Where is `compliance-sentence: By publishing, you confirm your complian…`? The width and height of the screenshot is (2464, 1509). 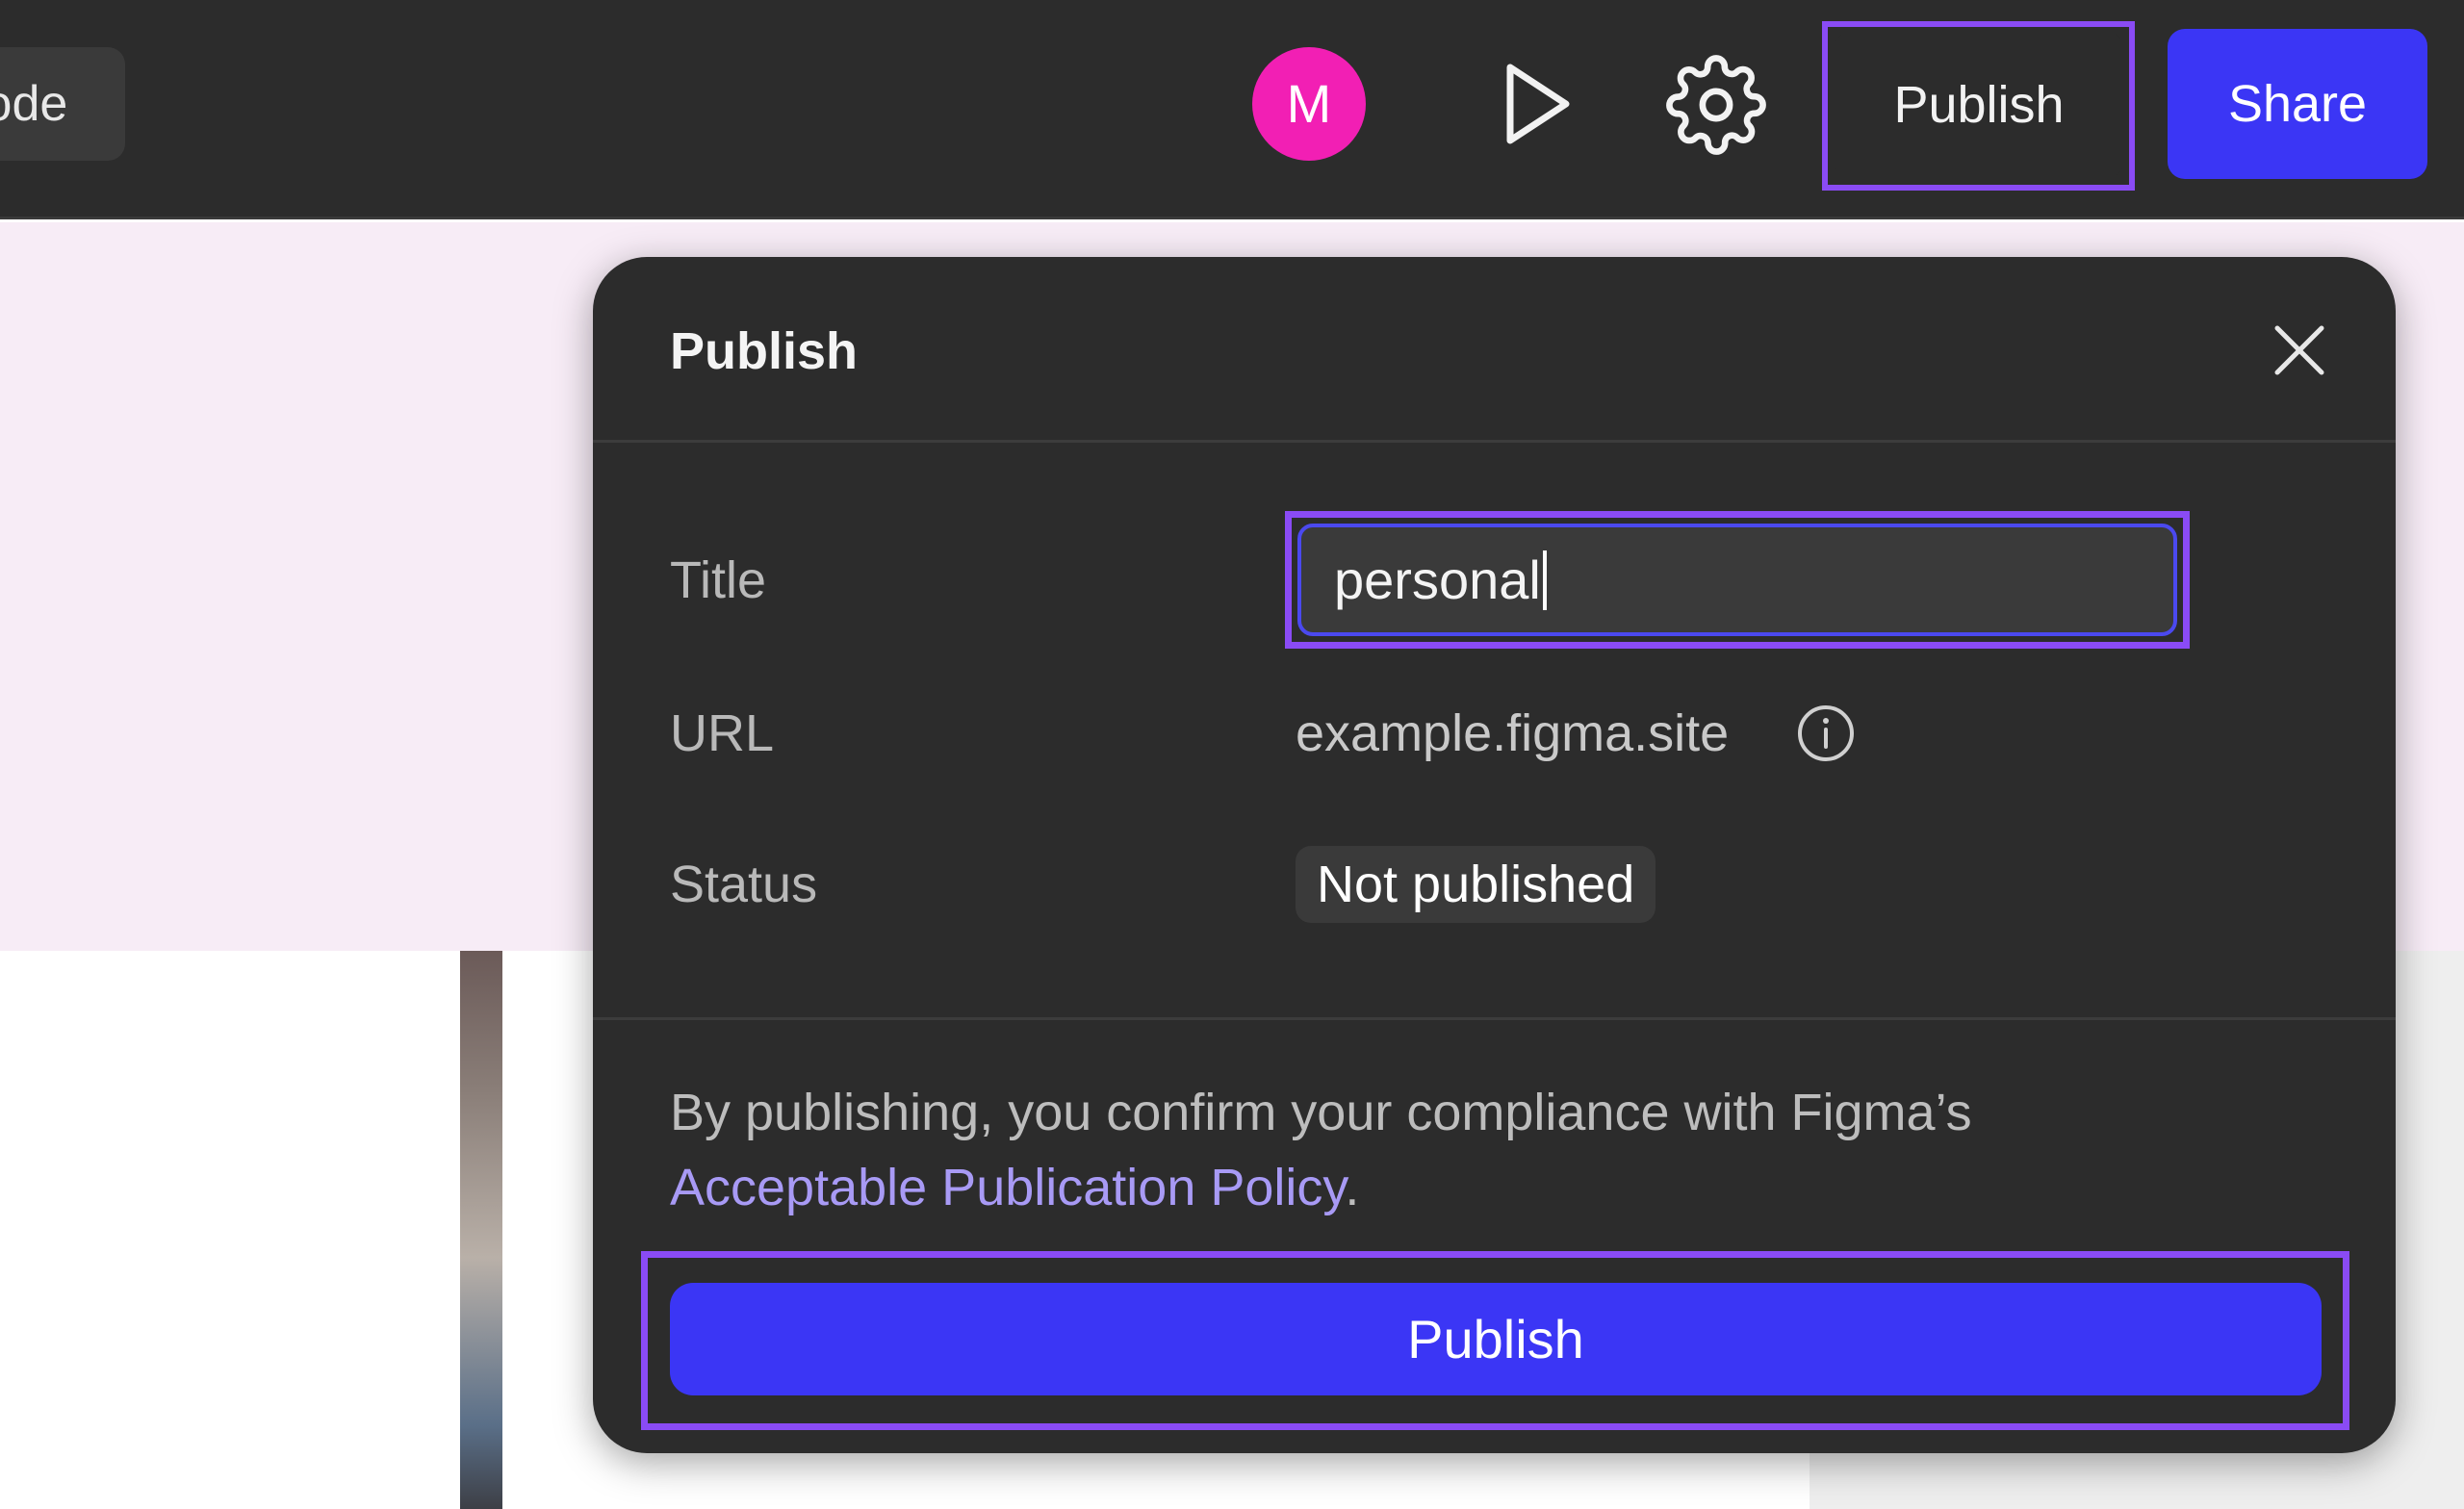
compliance-sentence: By publishing, you confirm your complian… is located at coordinates (1321, 1112).